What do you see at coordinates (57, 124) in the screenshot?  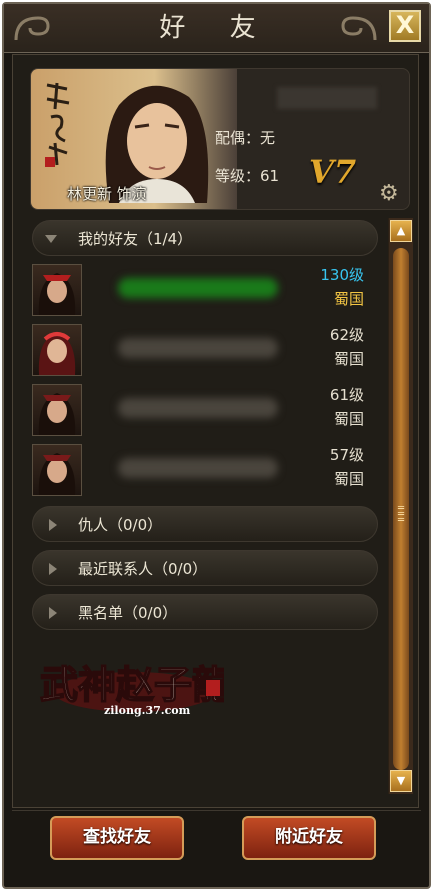 I see `calligraphy-logo` at bounding box center [57, 124].